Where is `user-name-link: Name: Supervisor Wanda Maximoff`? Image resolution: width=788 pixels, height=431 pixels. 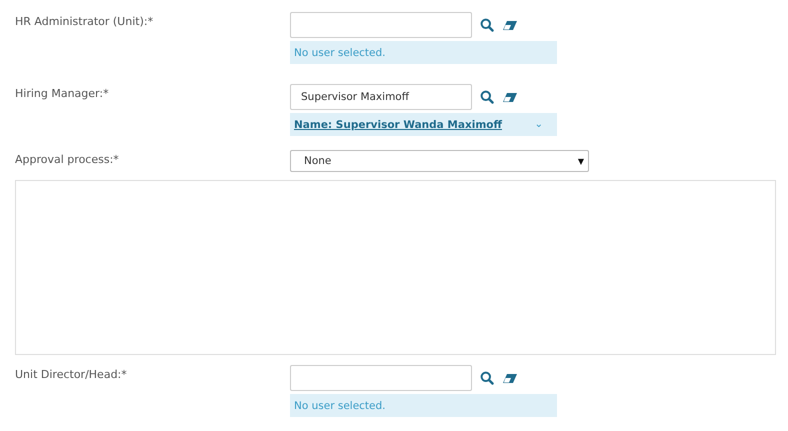
user-name-link: Name: Supervisor Wanda Maximoff is located at coordinates (398, 124).